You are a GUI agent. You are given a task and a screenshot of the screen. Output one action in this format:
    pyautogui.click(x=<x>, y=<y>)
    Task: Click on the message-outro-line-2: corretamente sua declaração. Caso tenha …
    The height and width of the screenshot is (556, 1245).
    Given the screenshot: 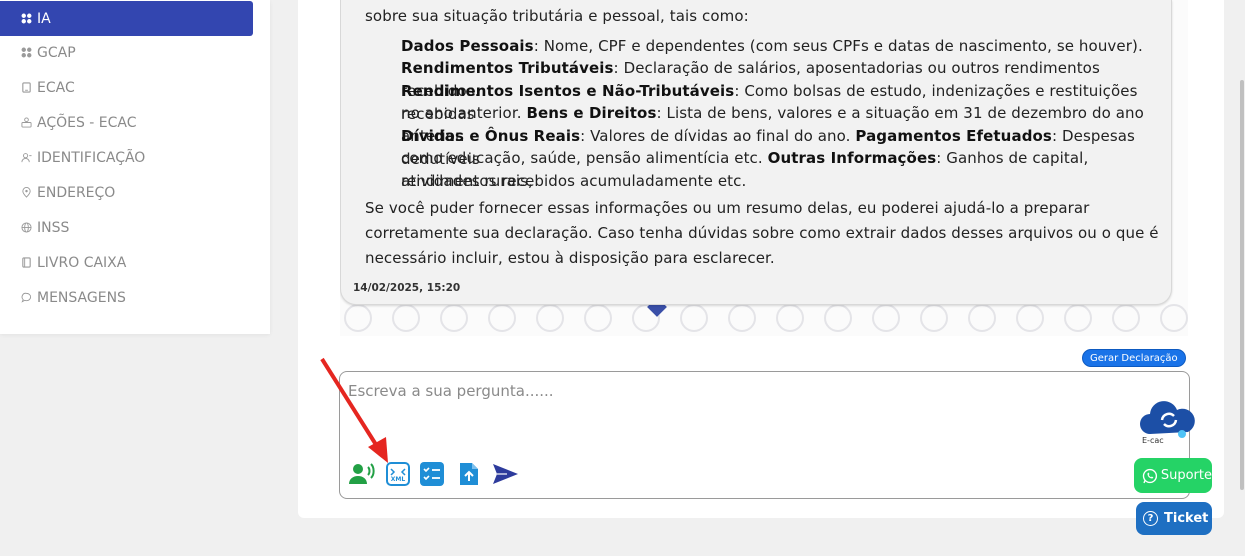 What is the action you would take?
    pyautogui.click(x=762, y=233)
    